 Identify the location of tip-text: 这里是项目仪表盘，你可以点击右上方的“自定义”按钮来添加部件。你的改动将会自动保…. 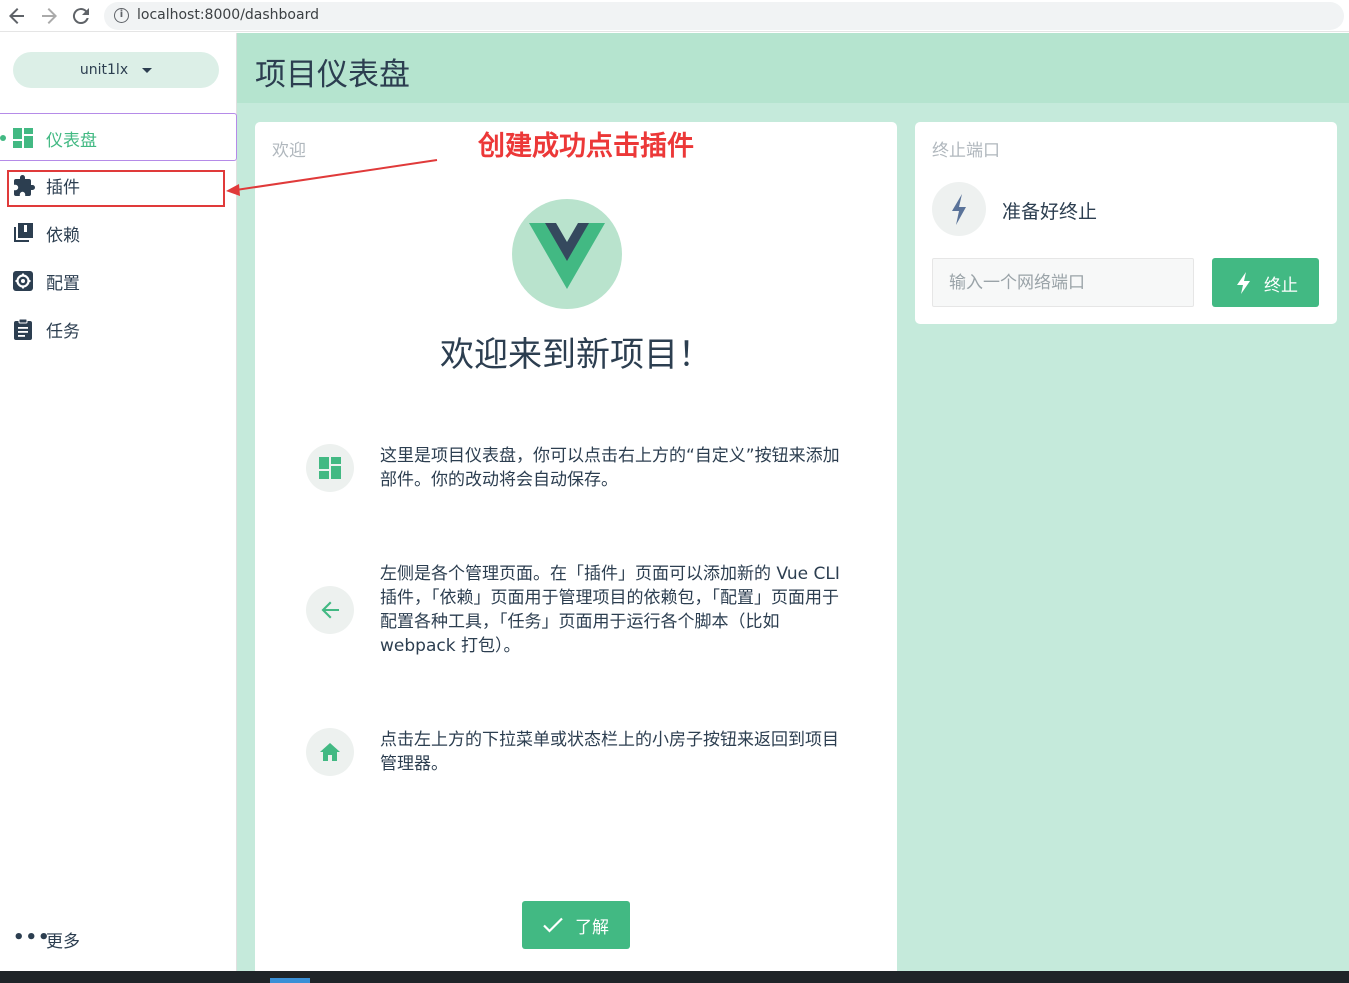
(610, 468).